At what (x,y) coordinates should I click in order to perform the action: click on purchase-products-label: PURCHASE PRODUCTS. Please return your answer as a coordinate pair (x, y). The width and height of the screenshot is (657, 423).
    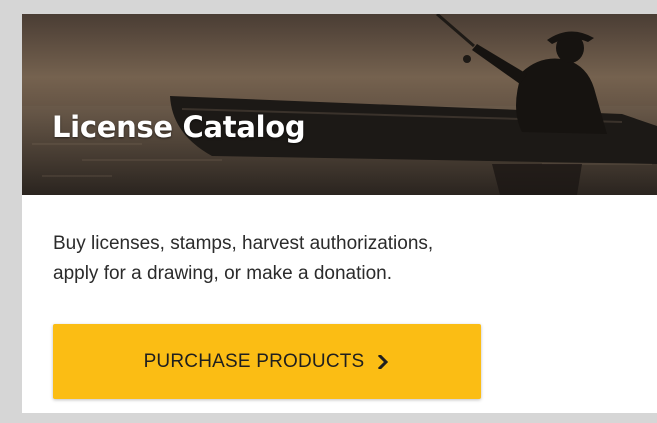
    Looking at the image, I should click on (254, 361).